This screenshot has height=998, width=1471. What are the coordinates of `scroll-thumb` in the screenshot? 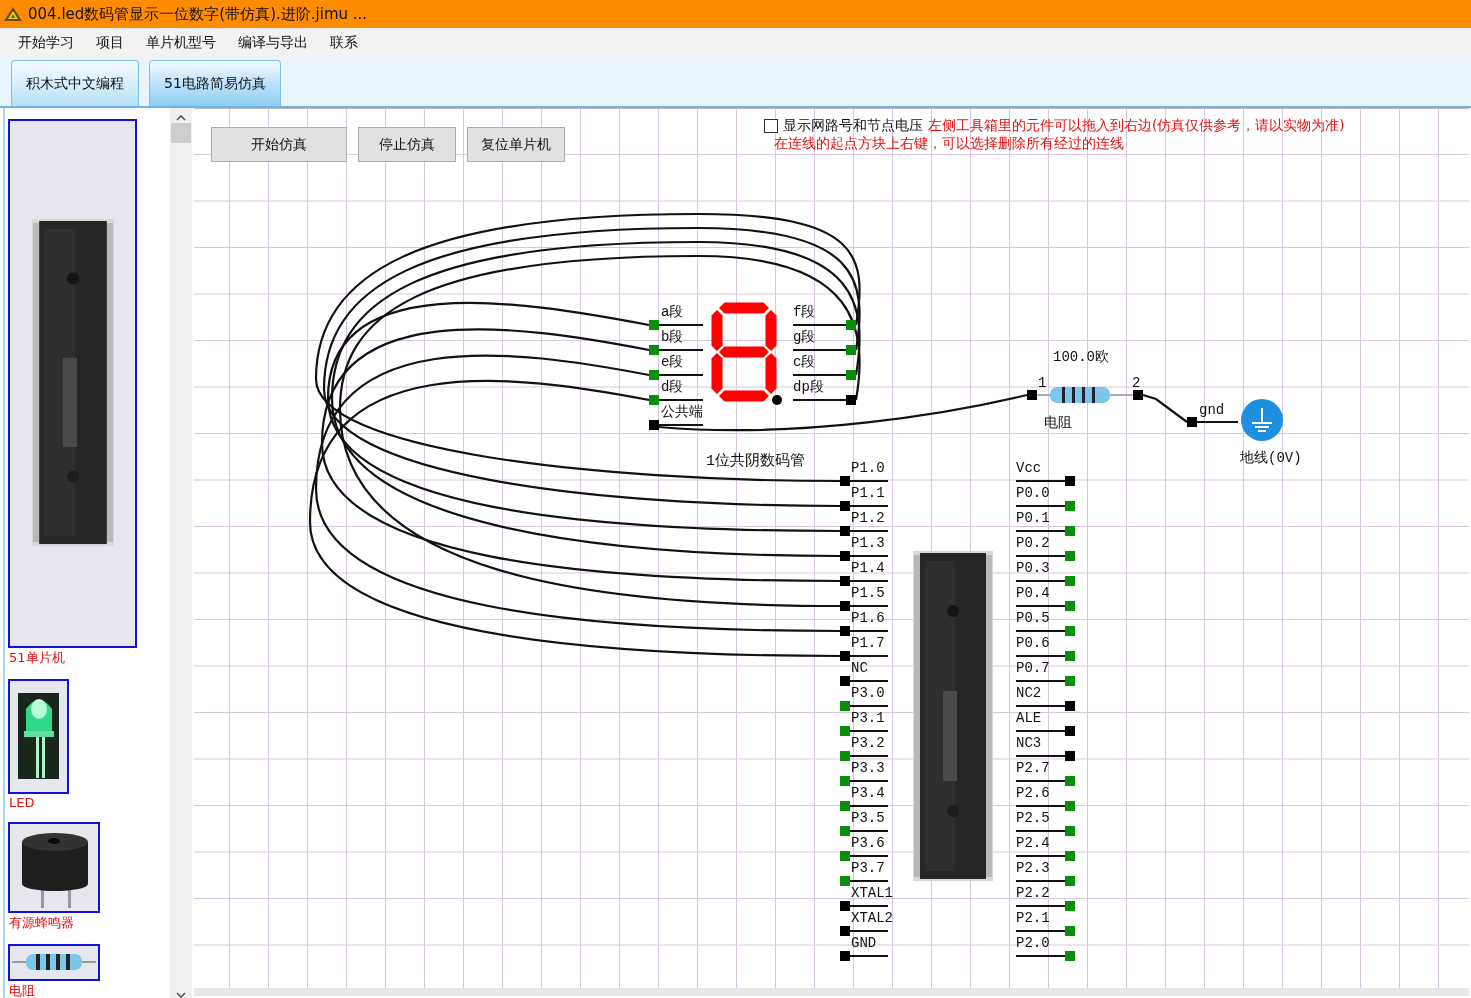 It's located at (181, 133).